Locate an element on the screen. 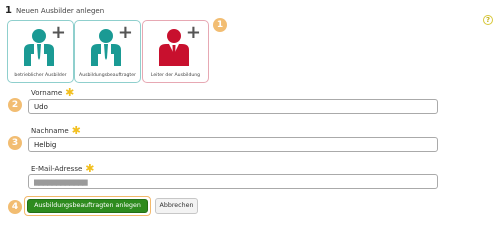 This screenshot has width=500, height=240. card-leiter-der-ausbildung: + Leiter der Ausbildung is located at coordinates (175, 51).